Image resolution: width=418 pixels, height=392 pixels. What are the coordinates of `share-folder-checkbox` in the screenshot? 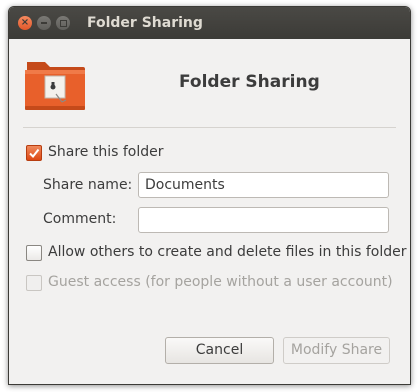 It's located at (34, 153).